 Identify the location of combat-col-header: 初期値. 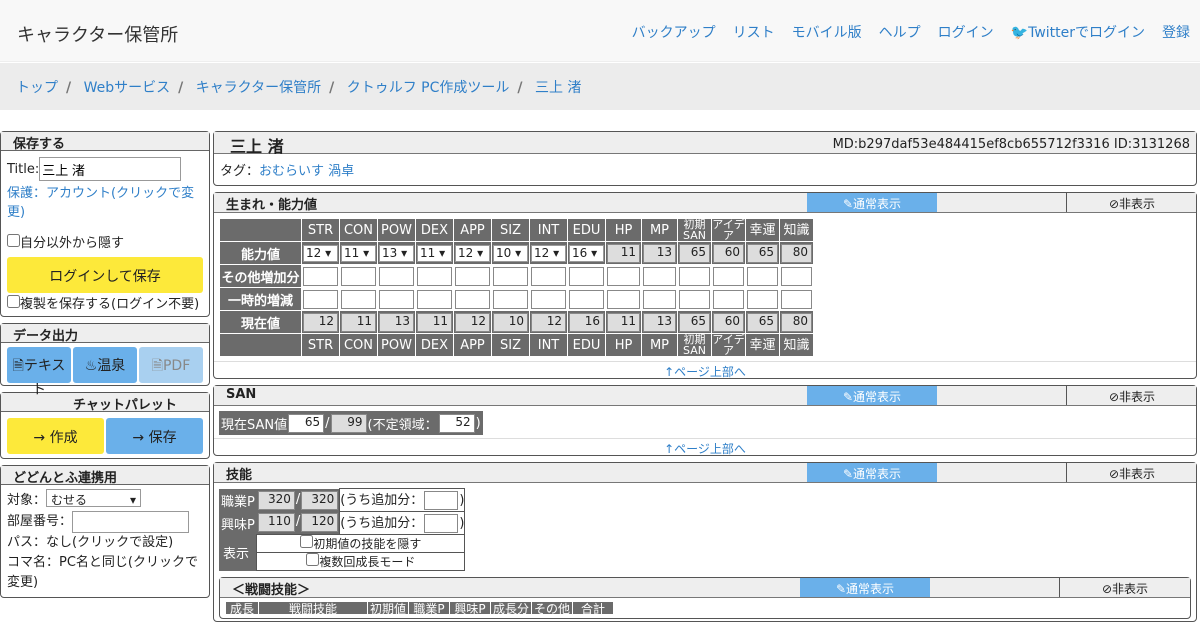
(388, 608).